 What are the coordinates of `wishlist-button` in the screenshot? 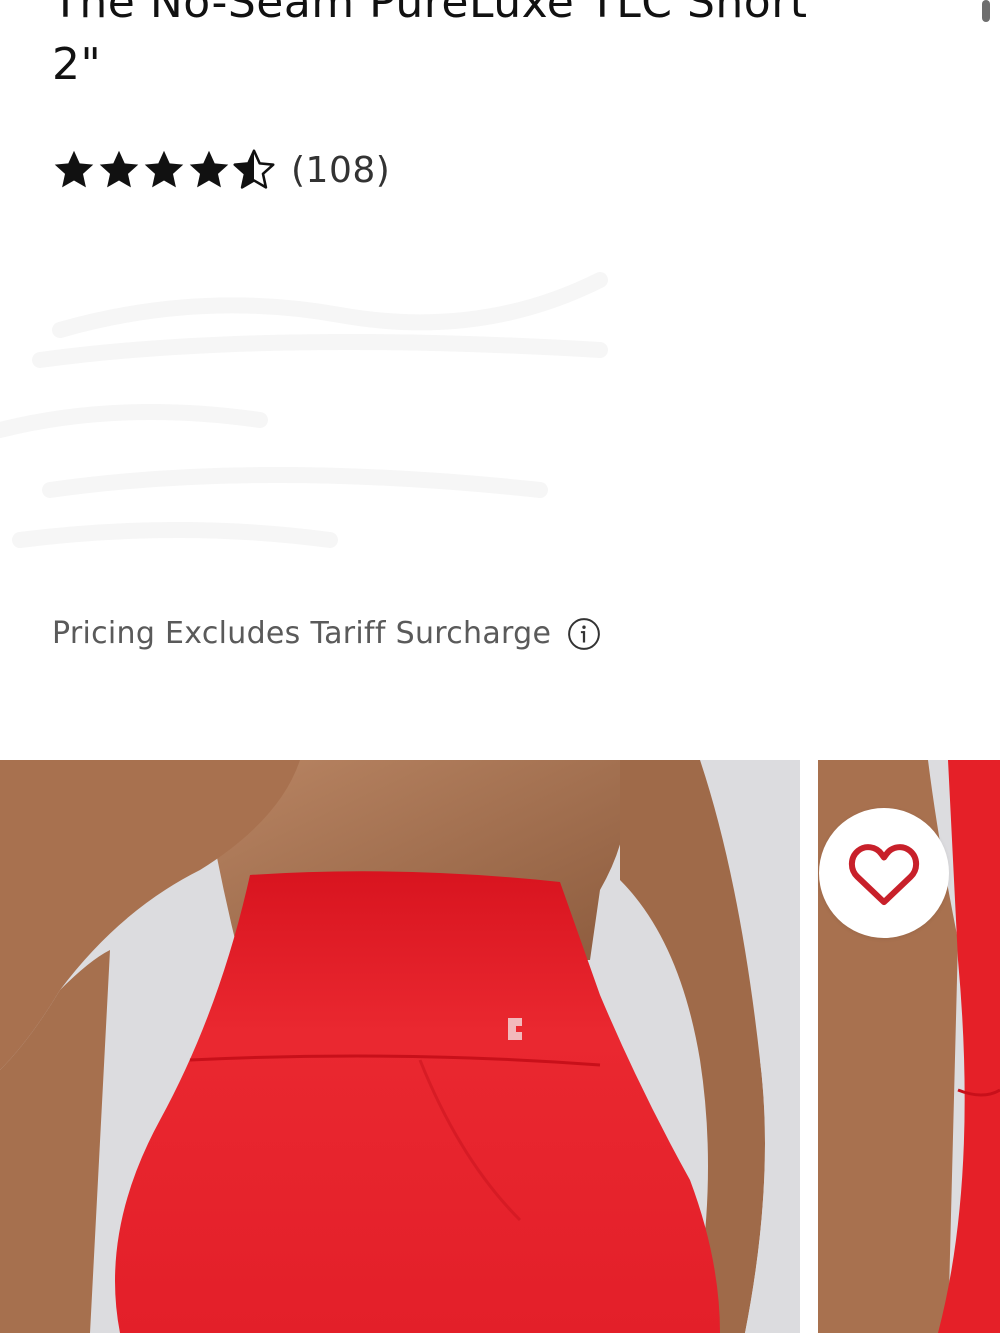 It's located at (884, 873).